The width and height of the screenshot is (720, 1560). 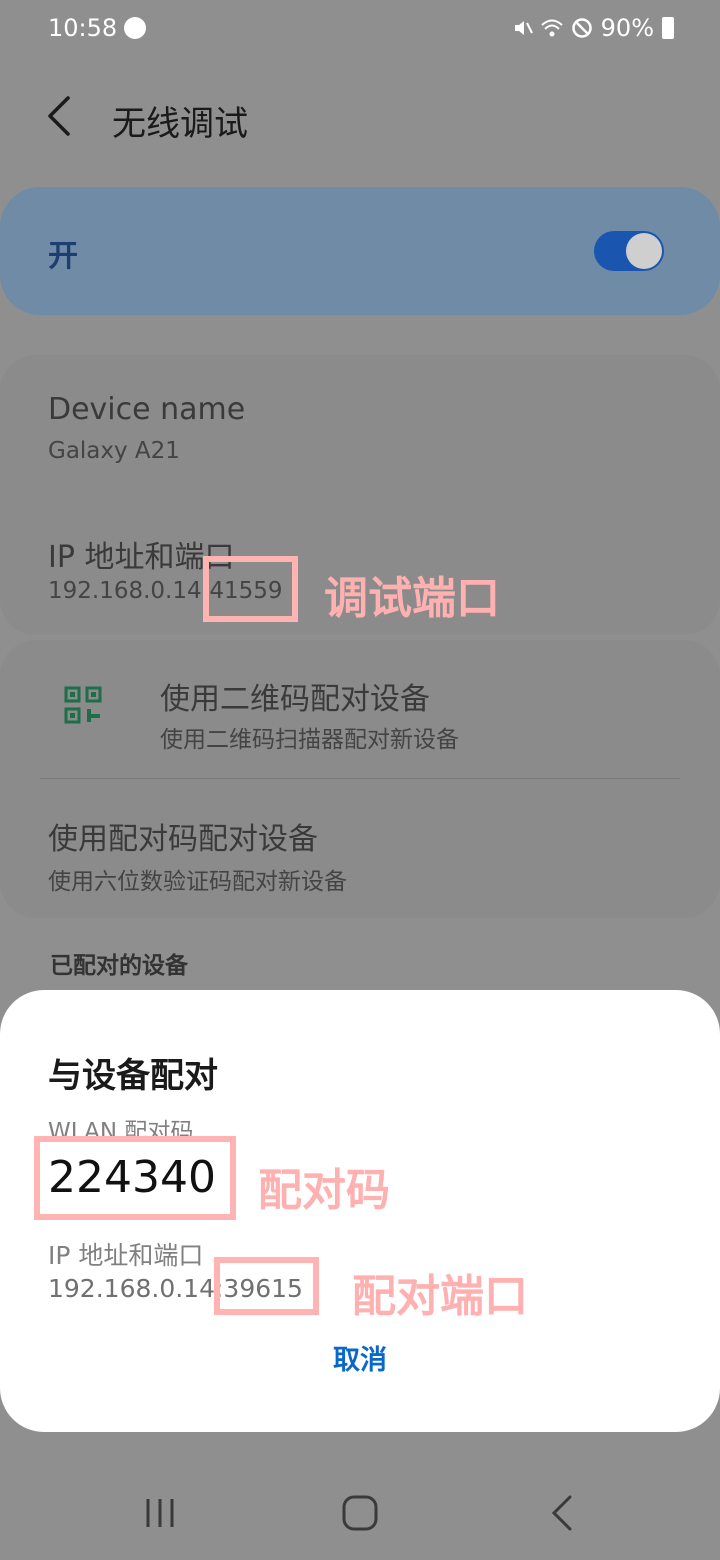 What do you see at coordinates (412, 598) in the screenshot?
I see `debug-port-annotation: 调试端口` at bounding box center [412, 598].